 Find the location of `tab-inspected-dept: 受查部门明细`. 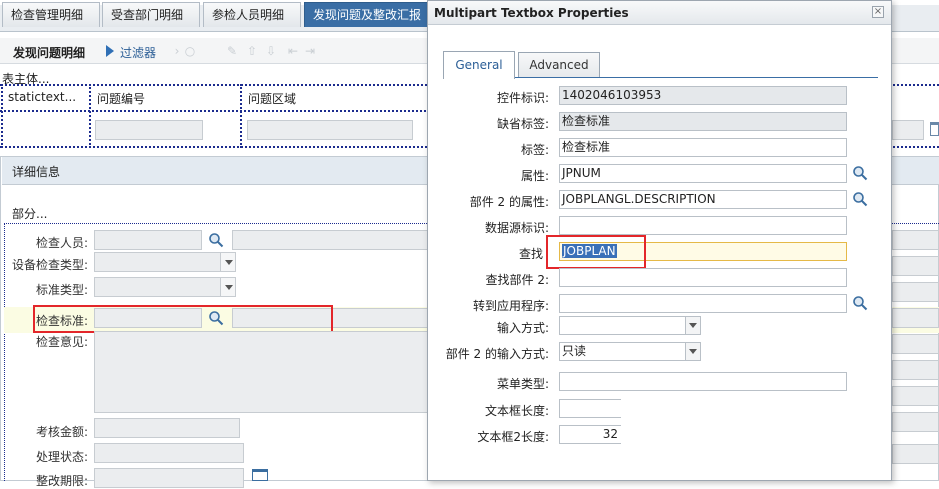

tab-inspected-dept: 受查部门明细 is located at coordinates (151, 14).